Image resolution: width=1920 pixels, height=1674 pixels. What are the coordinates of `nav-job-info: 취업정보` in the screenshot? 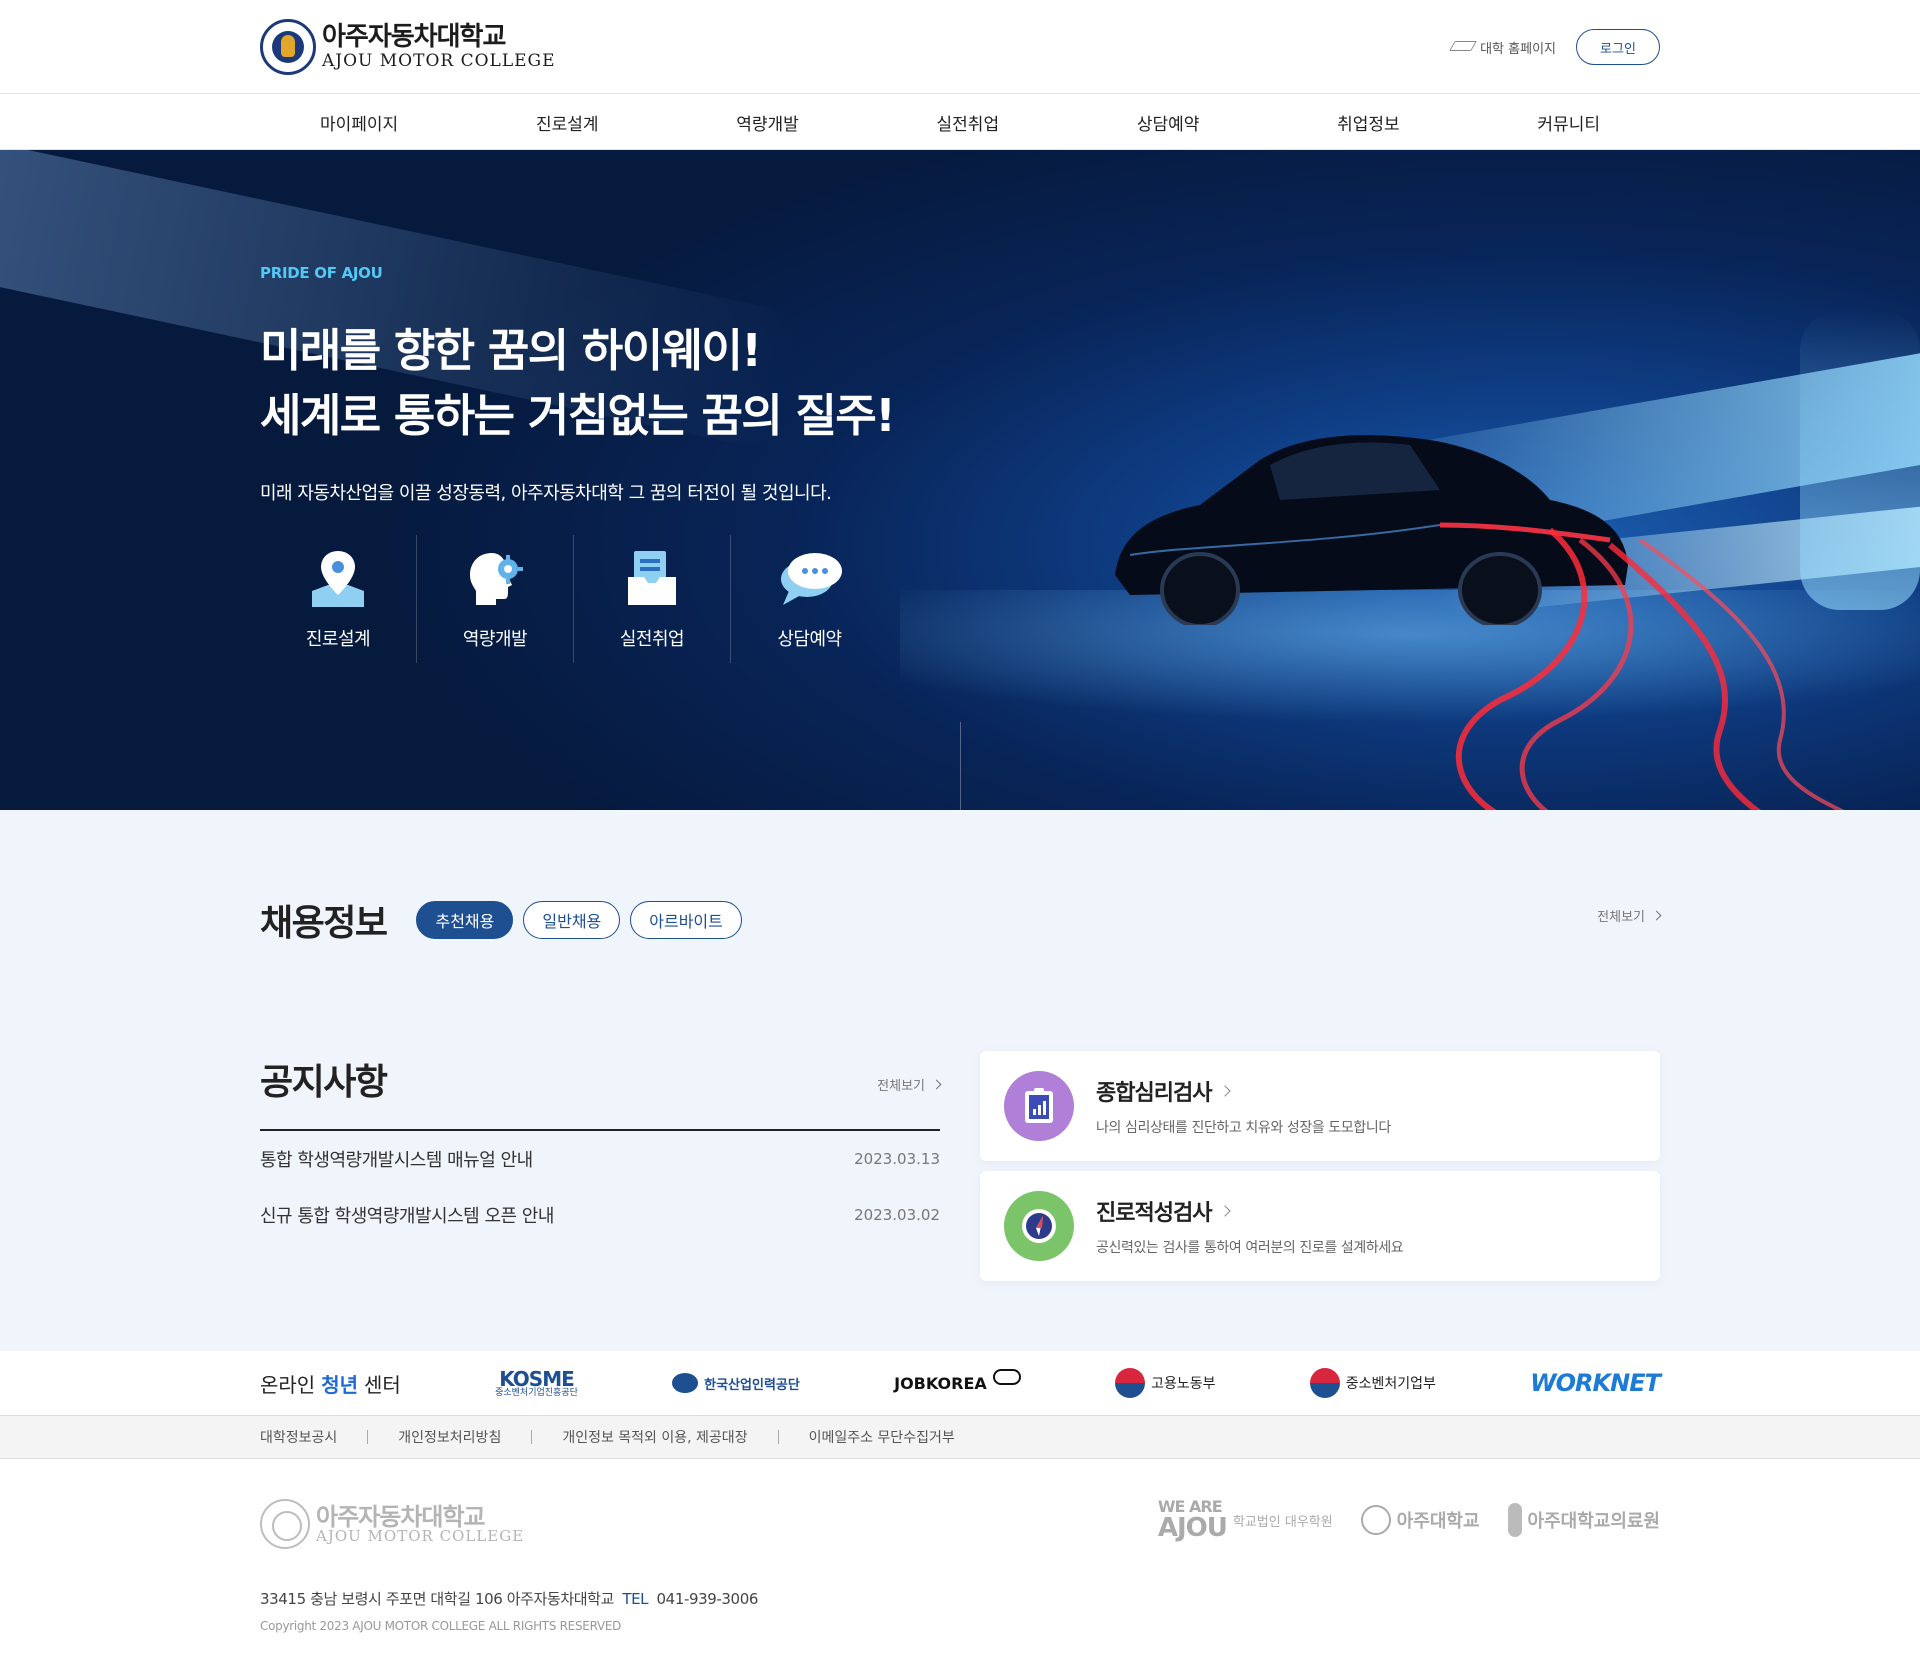 It's located at (1368, 122).